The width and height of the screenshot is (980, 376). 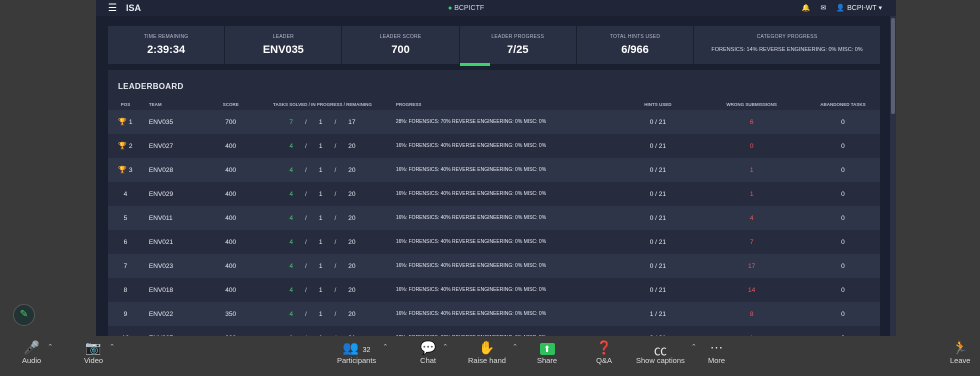 What do you see at coordinates (161, 242) in the screenshot?
I see `row-team: ENV021` at bounding box center [161, 242].